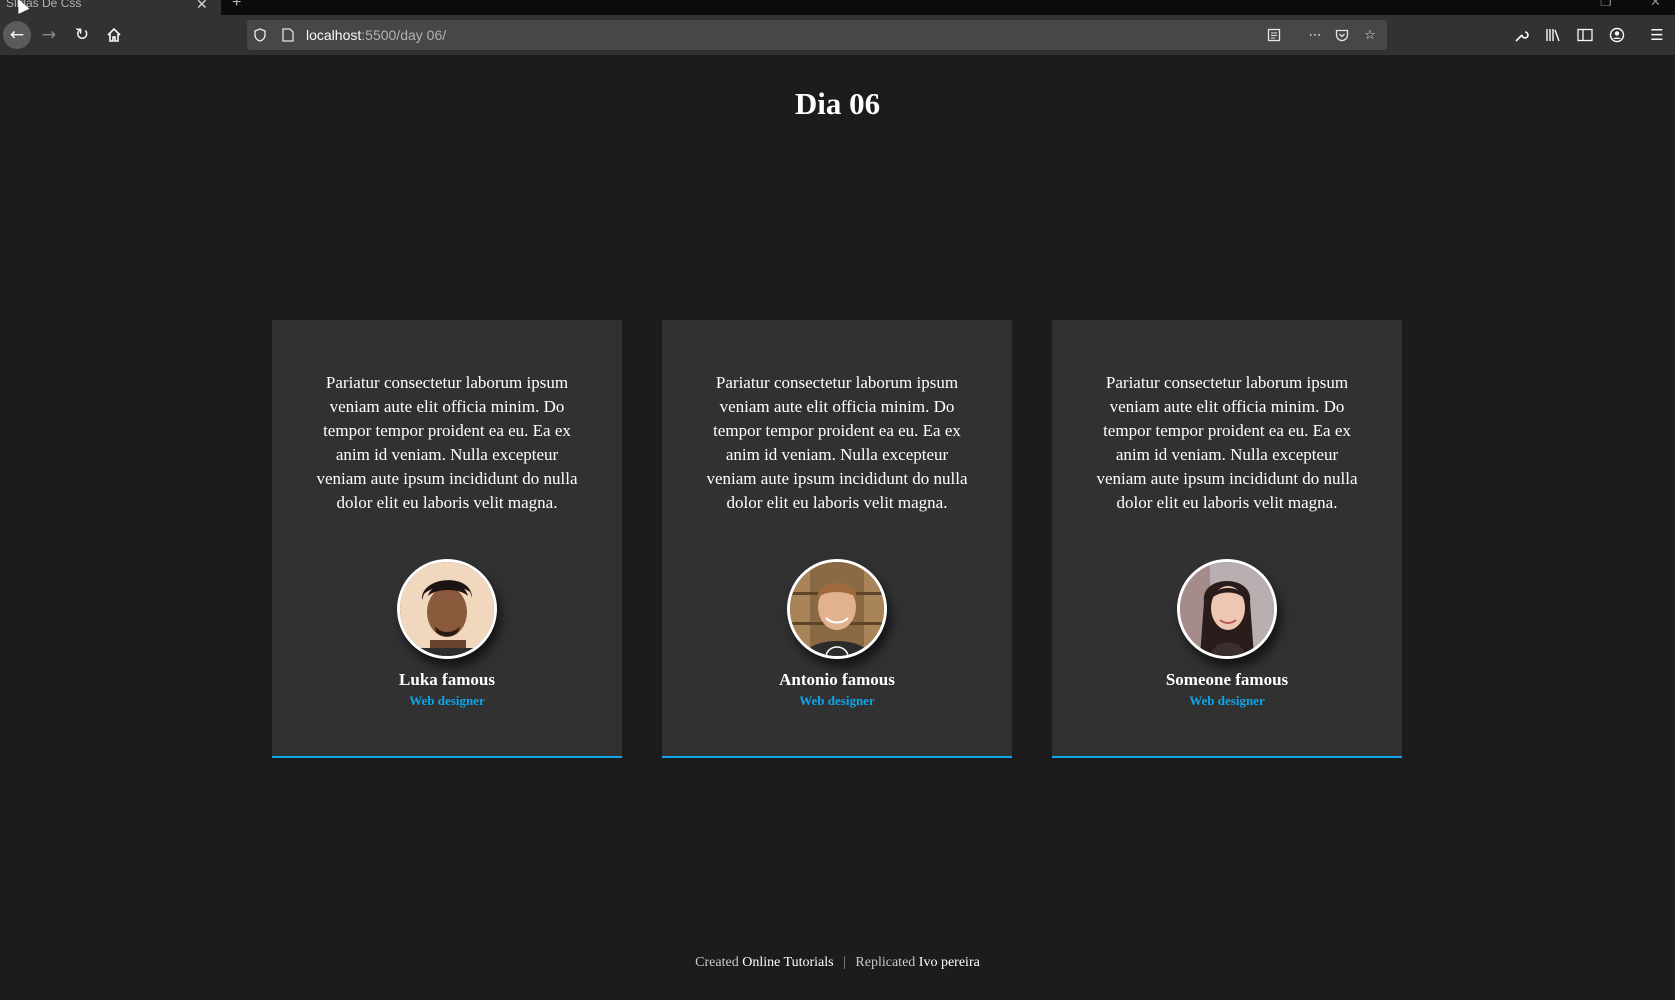 This screenshot has height=1000, width=1675. I want to click on home-icon, so click(114, 34).